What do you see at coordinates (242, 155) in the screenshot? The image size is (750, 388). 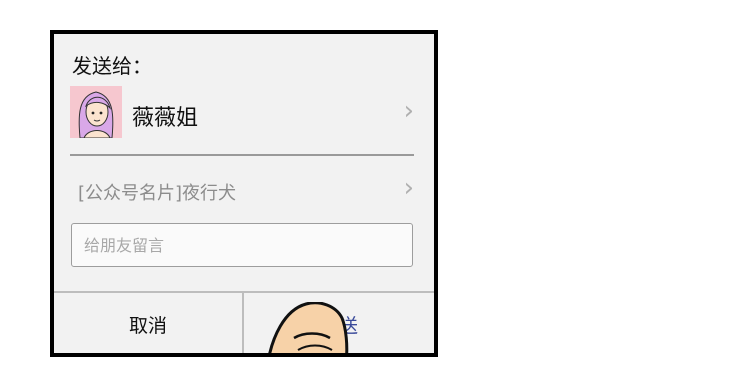 I see `divider` at bounding box center [242, 155].